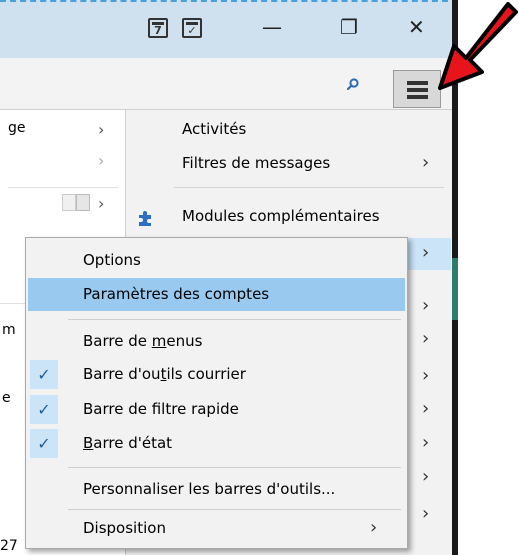 The image size is (519, 555). What do you see at coordinates (184, 341) in the screenshot?
I see `label-part: enus` at bounding box center [184, 341].